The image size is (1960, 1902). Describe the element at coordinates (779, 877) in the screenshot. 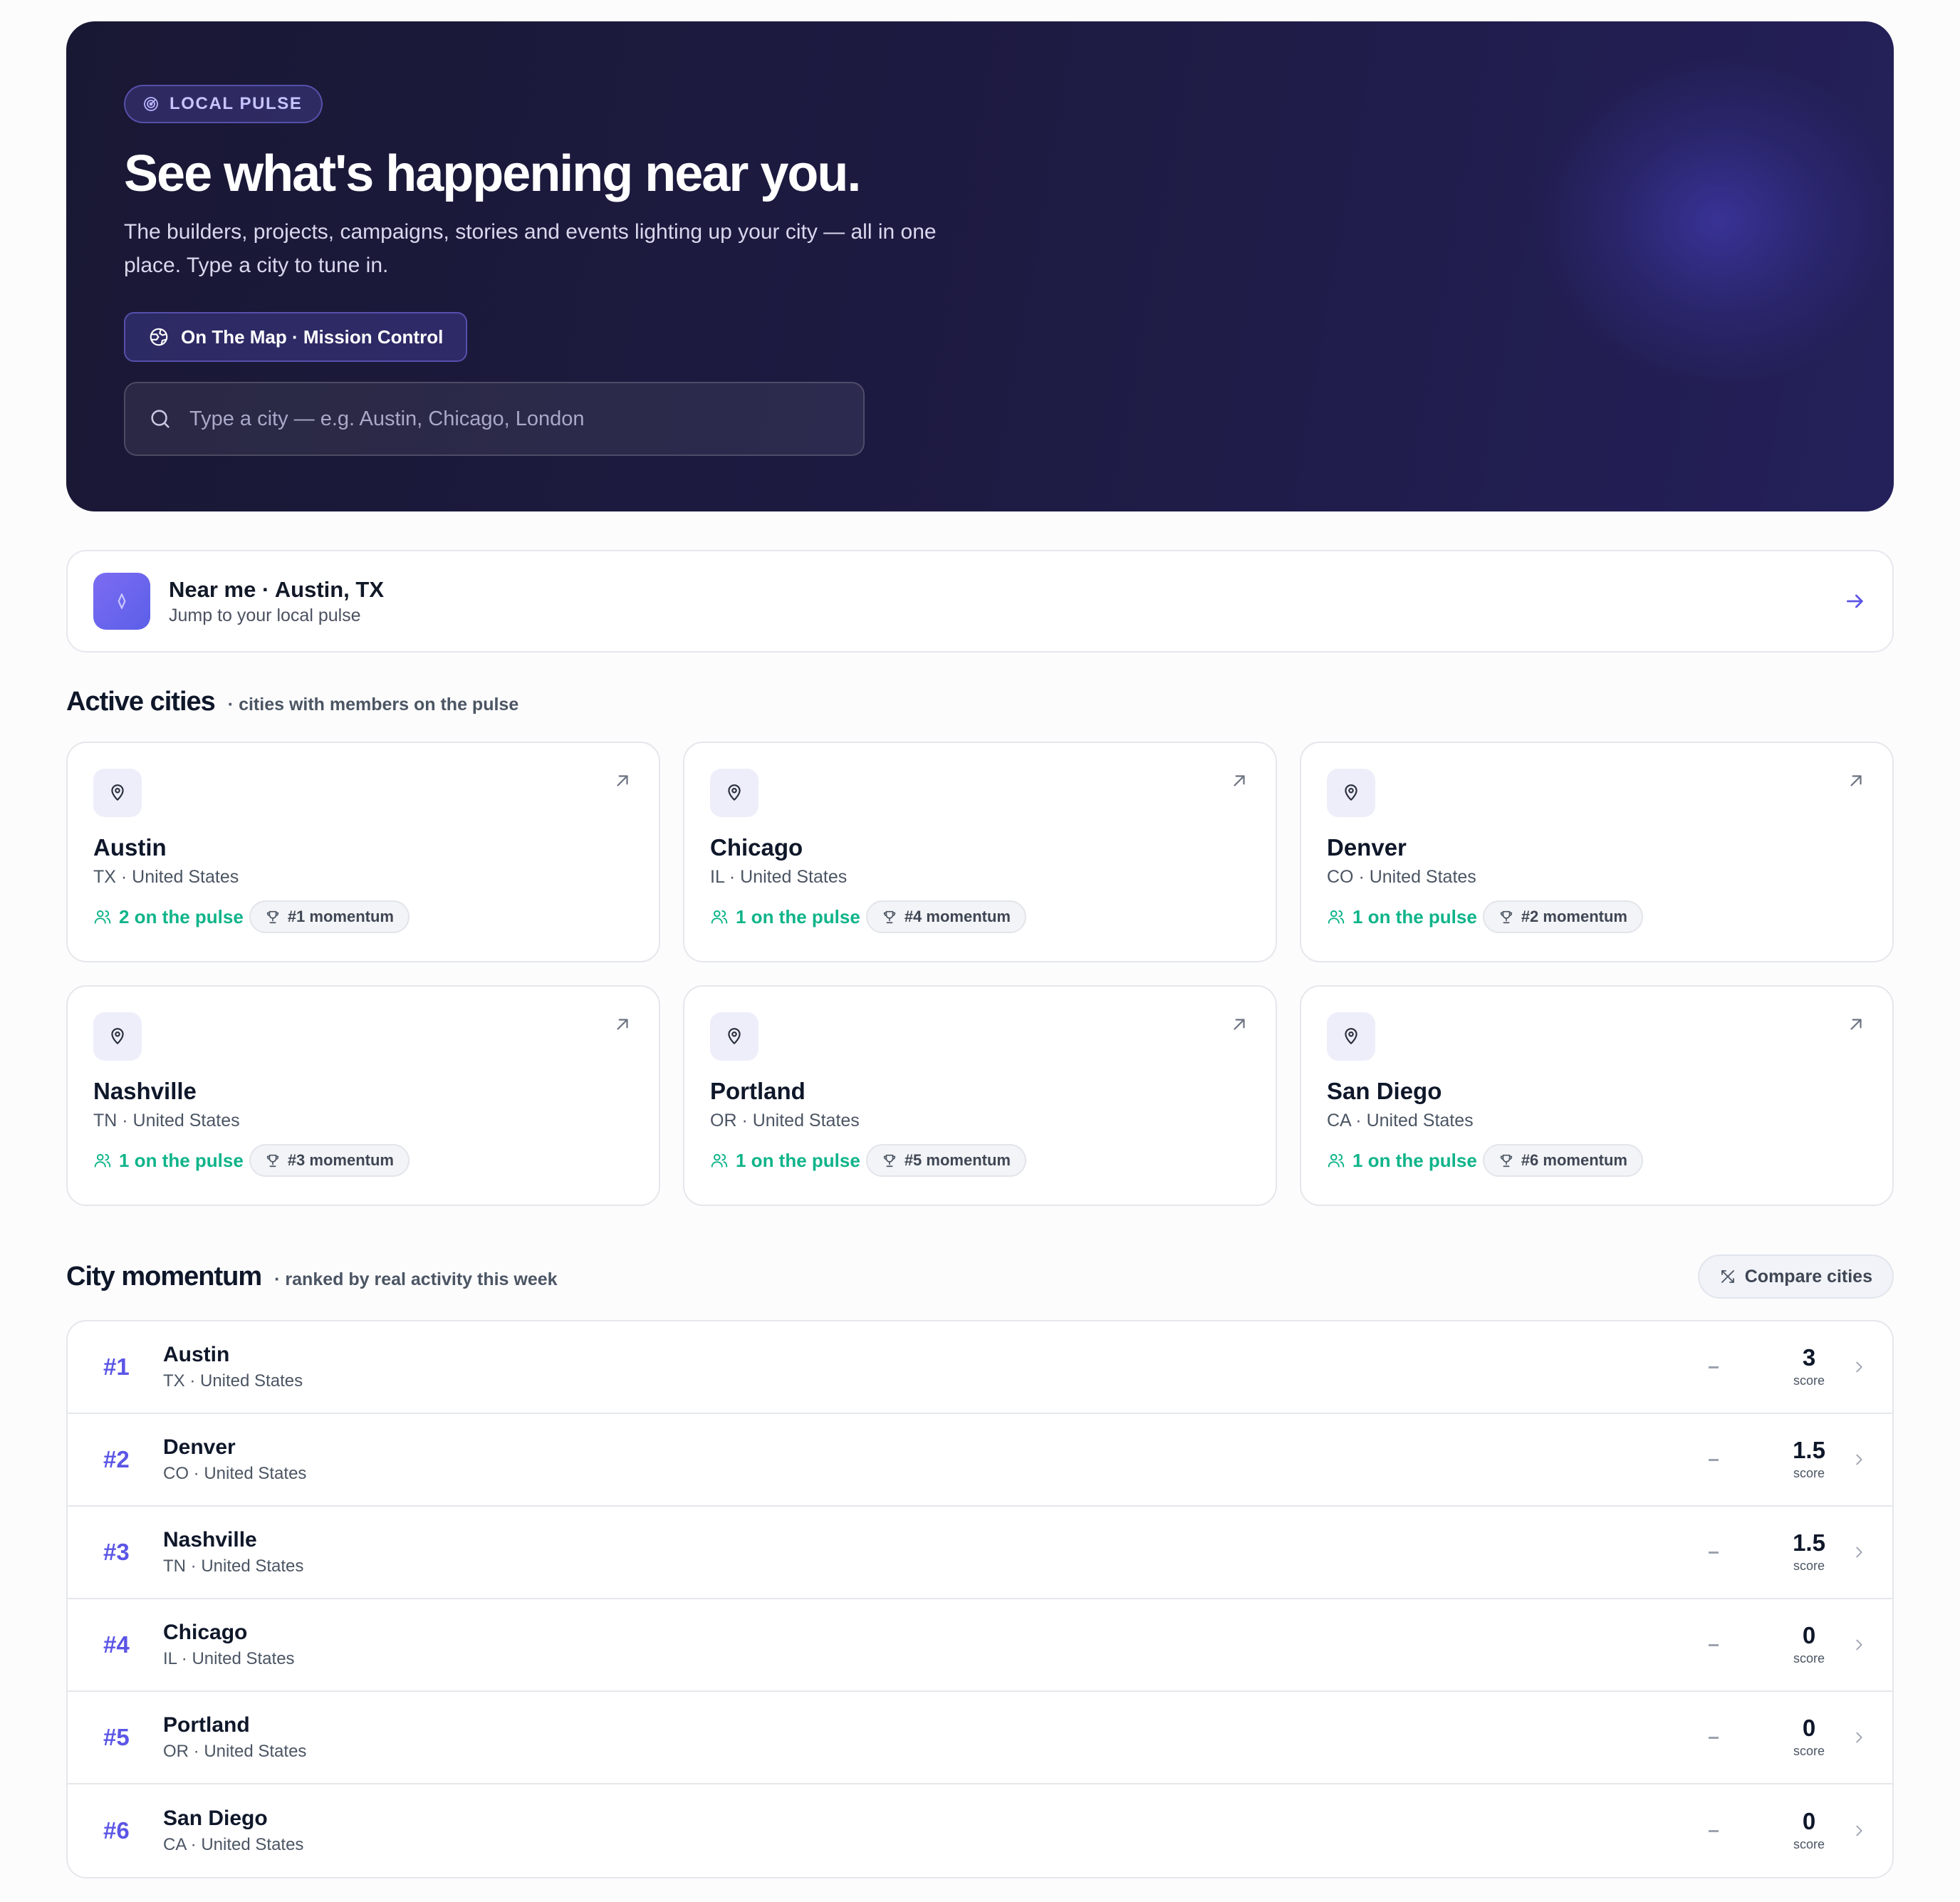

I see `city-location: IL · United States` at that location.